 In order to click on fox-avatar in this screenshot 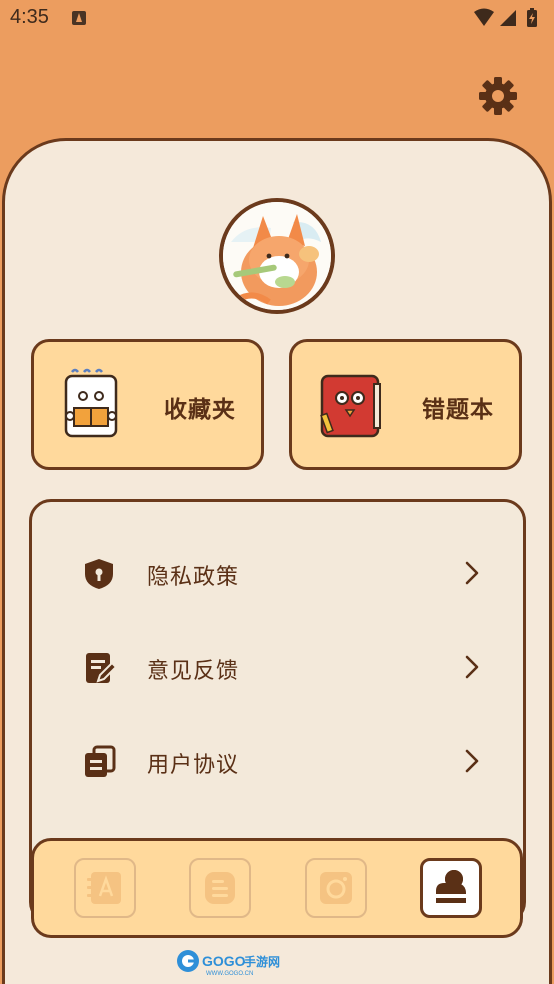, I will do `click(277, 256)`.